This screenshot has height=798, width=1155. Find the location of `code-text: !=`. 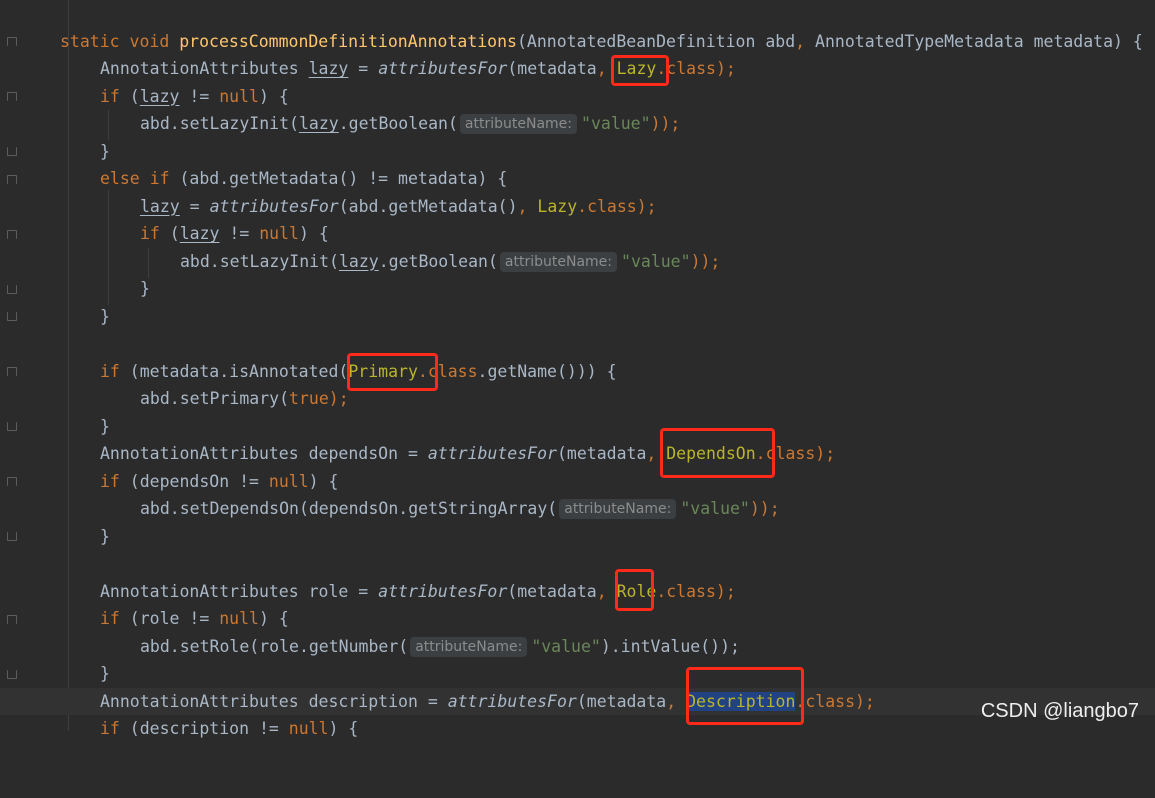

code-text: != is located at coordinates (199, 96).